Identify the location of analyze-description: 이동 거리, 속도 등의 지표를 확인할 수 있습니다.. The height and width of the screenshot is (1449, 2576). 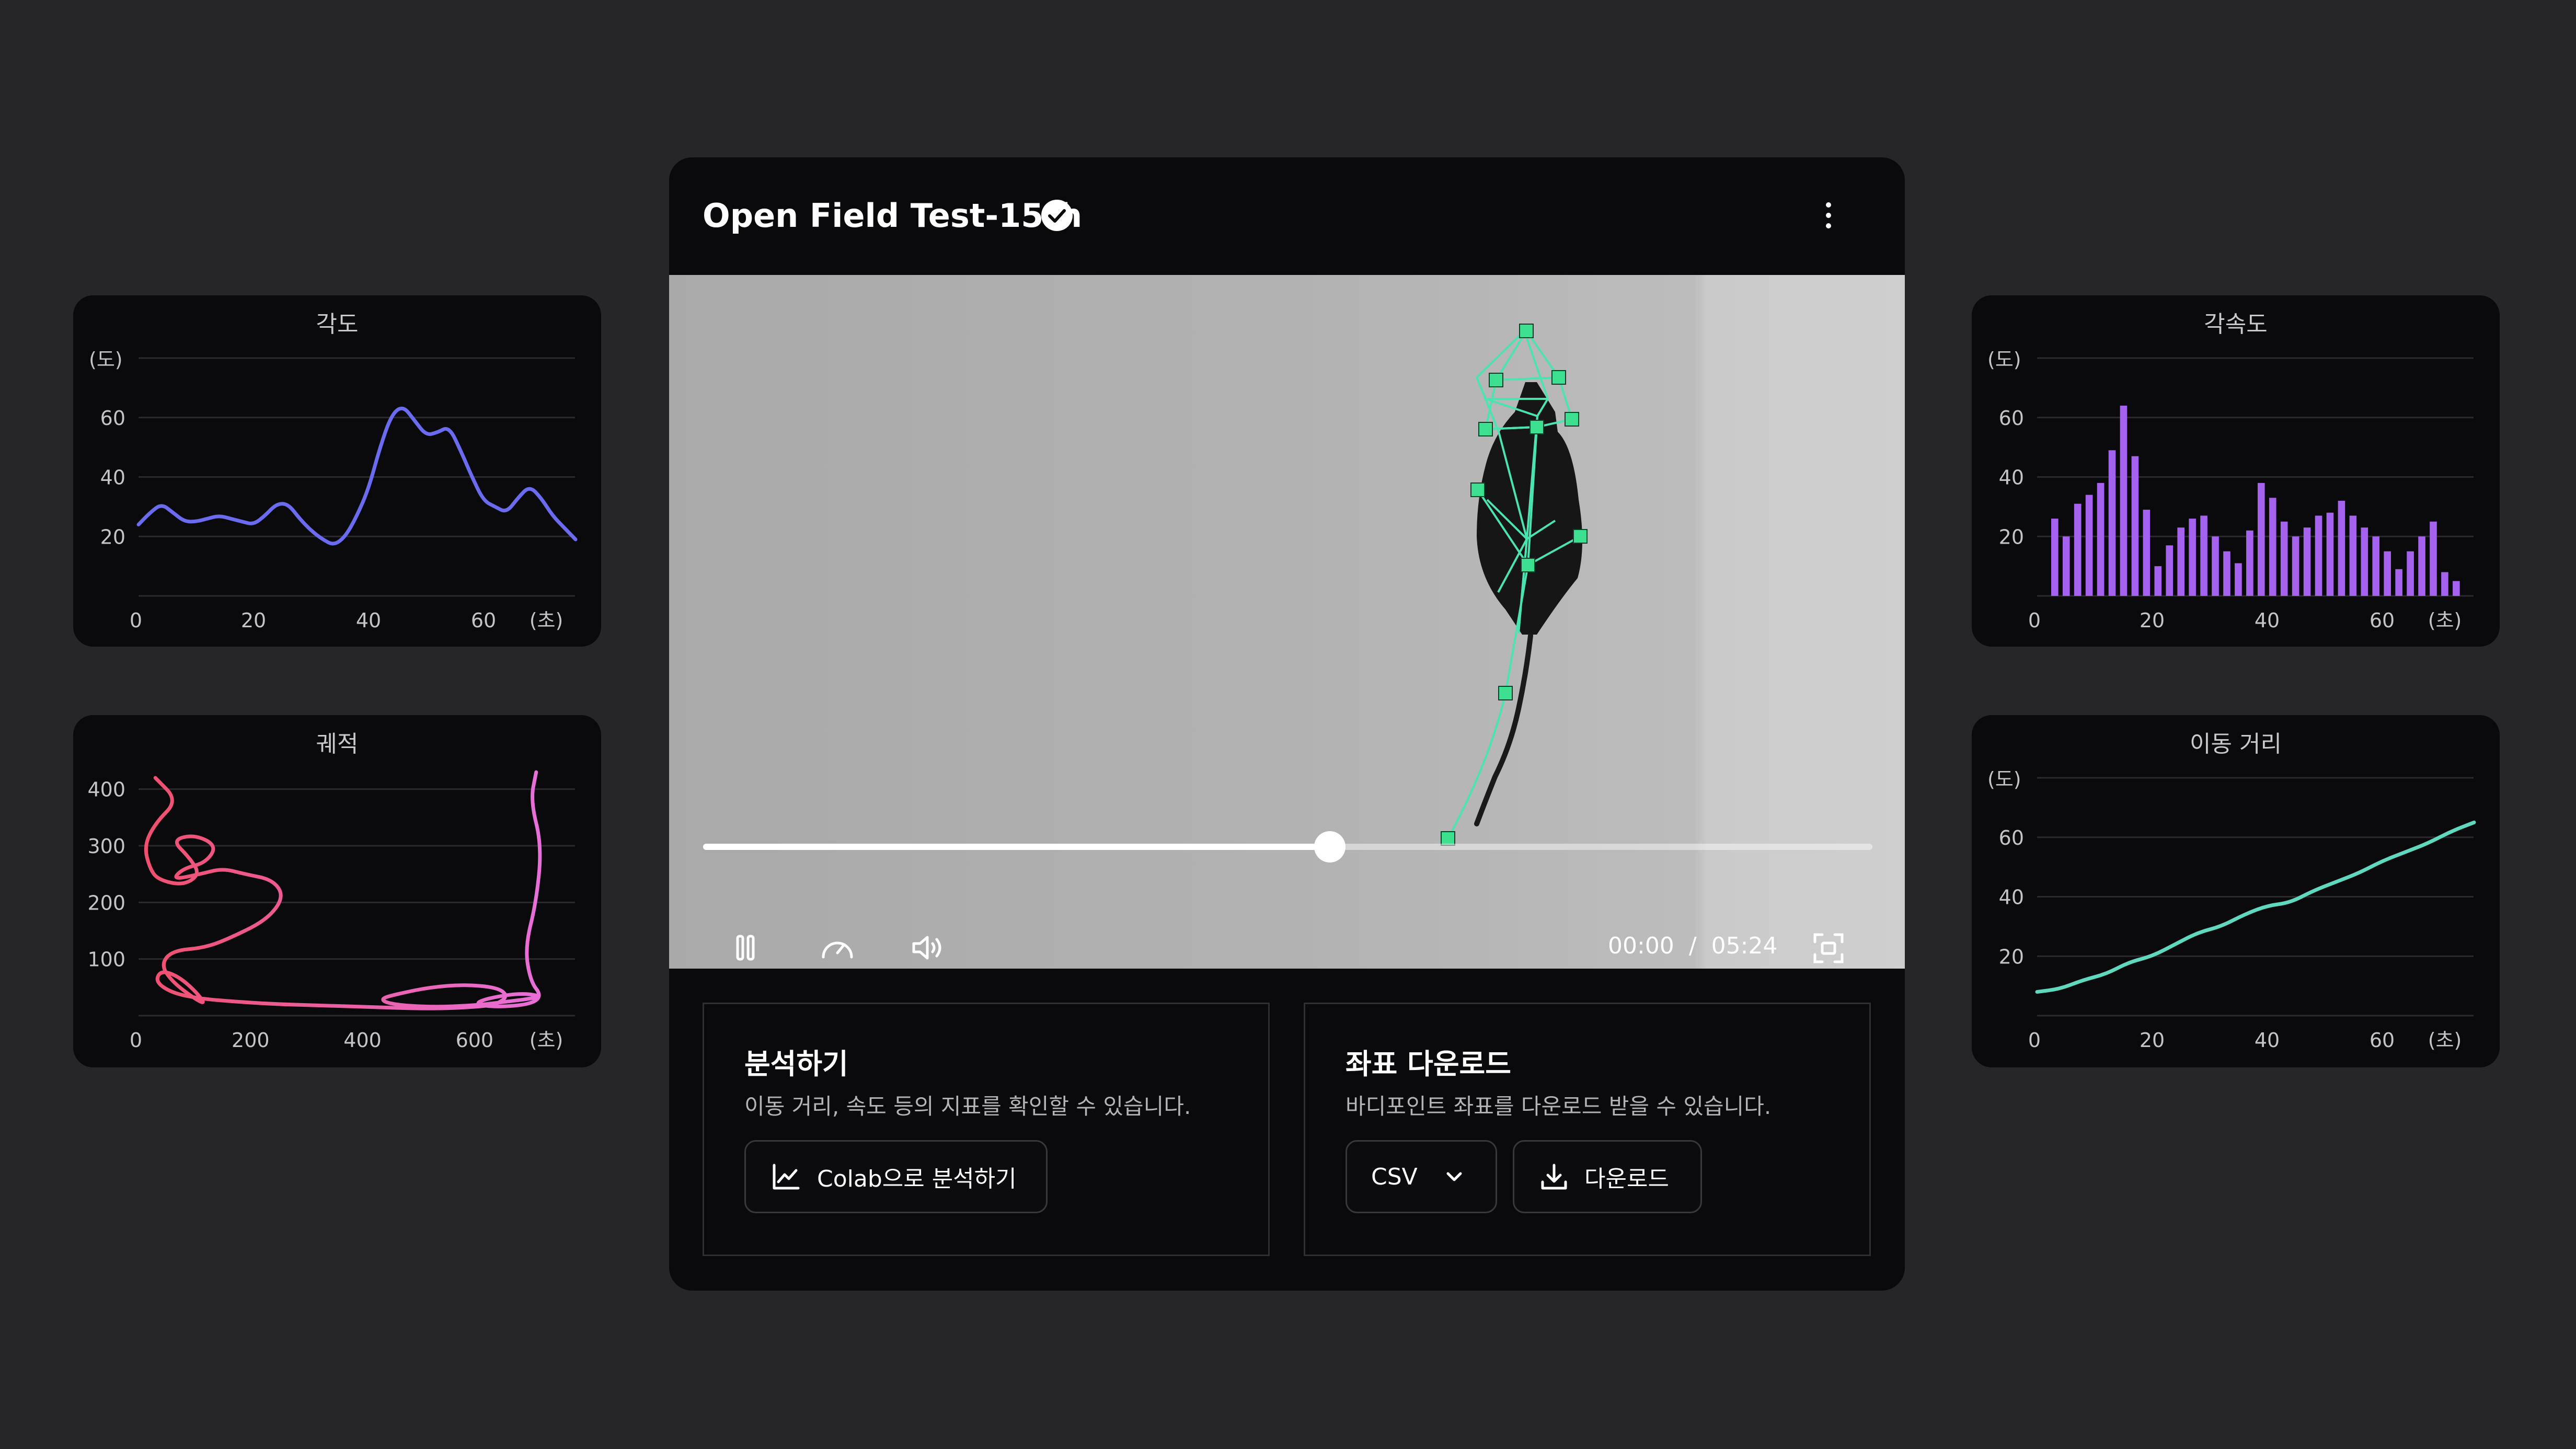
(967, 1106).